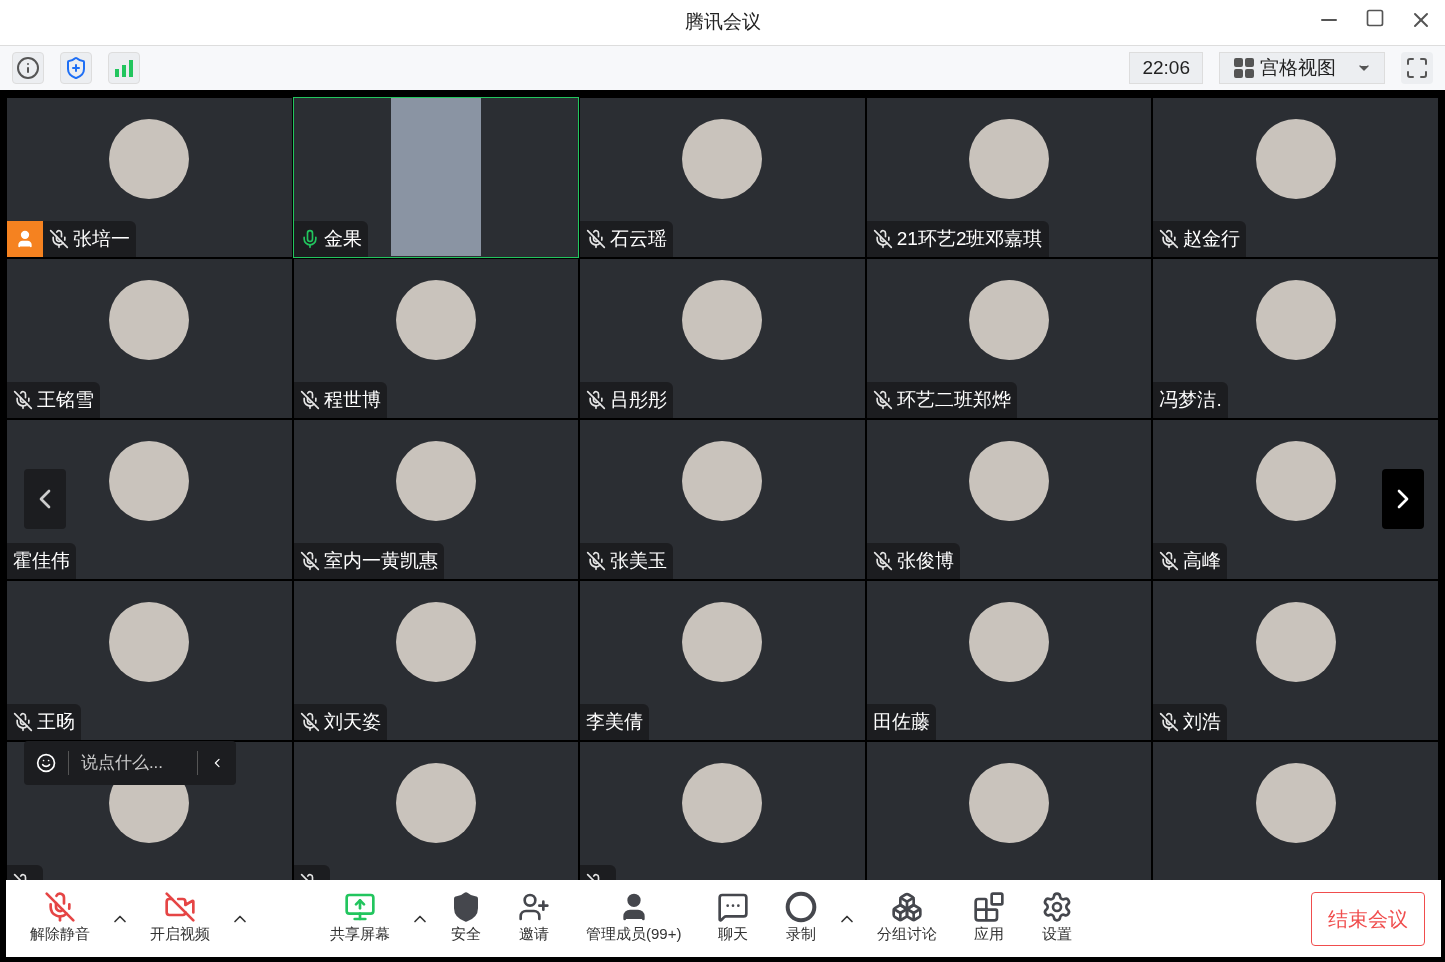  I want to click on security-button, so click(76, 68).